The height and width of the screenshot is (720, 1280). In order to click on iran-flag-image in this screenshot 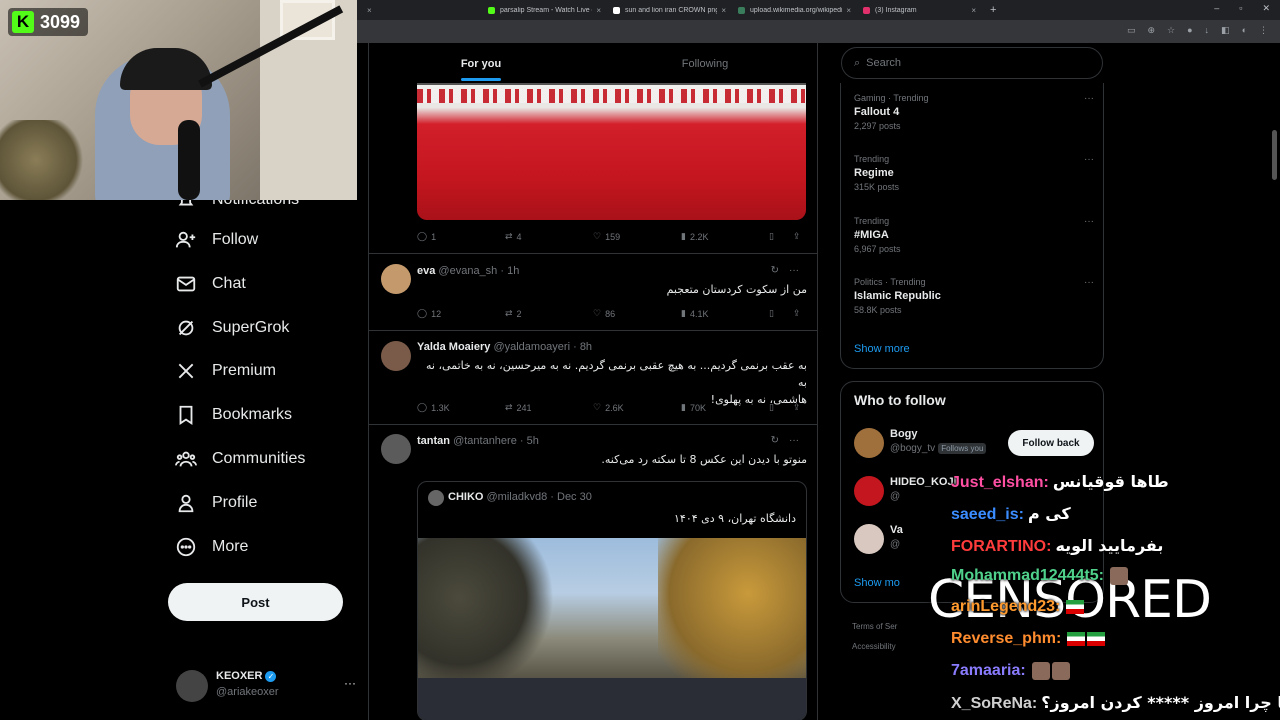, I will do `click(611, 151)`.